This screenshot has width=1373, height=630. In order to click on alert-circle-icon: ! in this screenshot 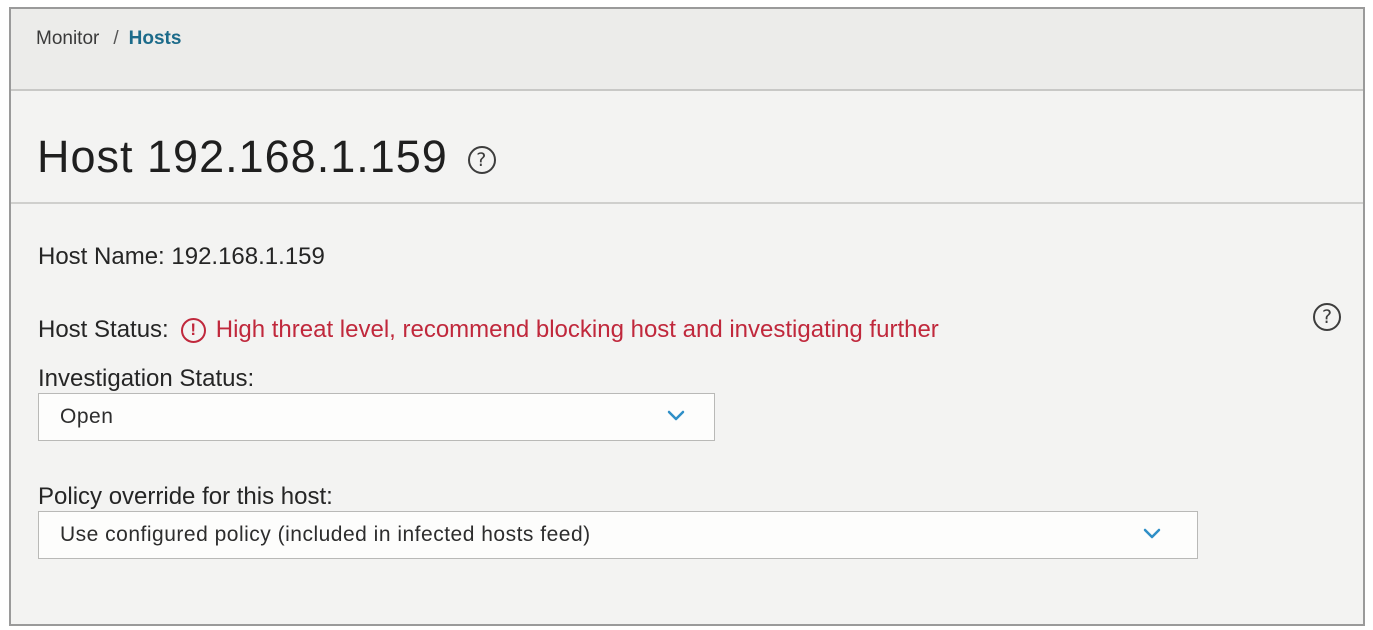, I will do `click(193, 330)`.